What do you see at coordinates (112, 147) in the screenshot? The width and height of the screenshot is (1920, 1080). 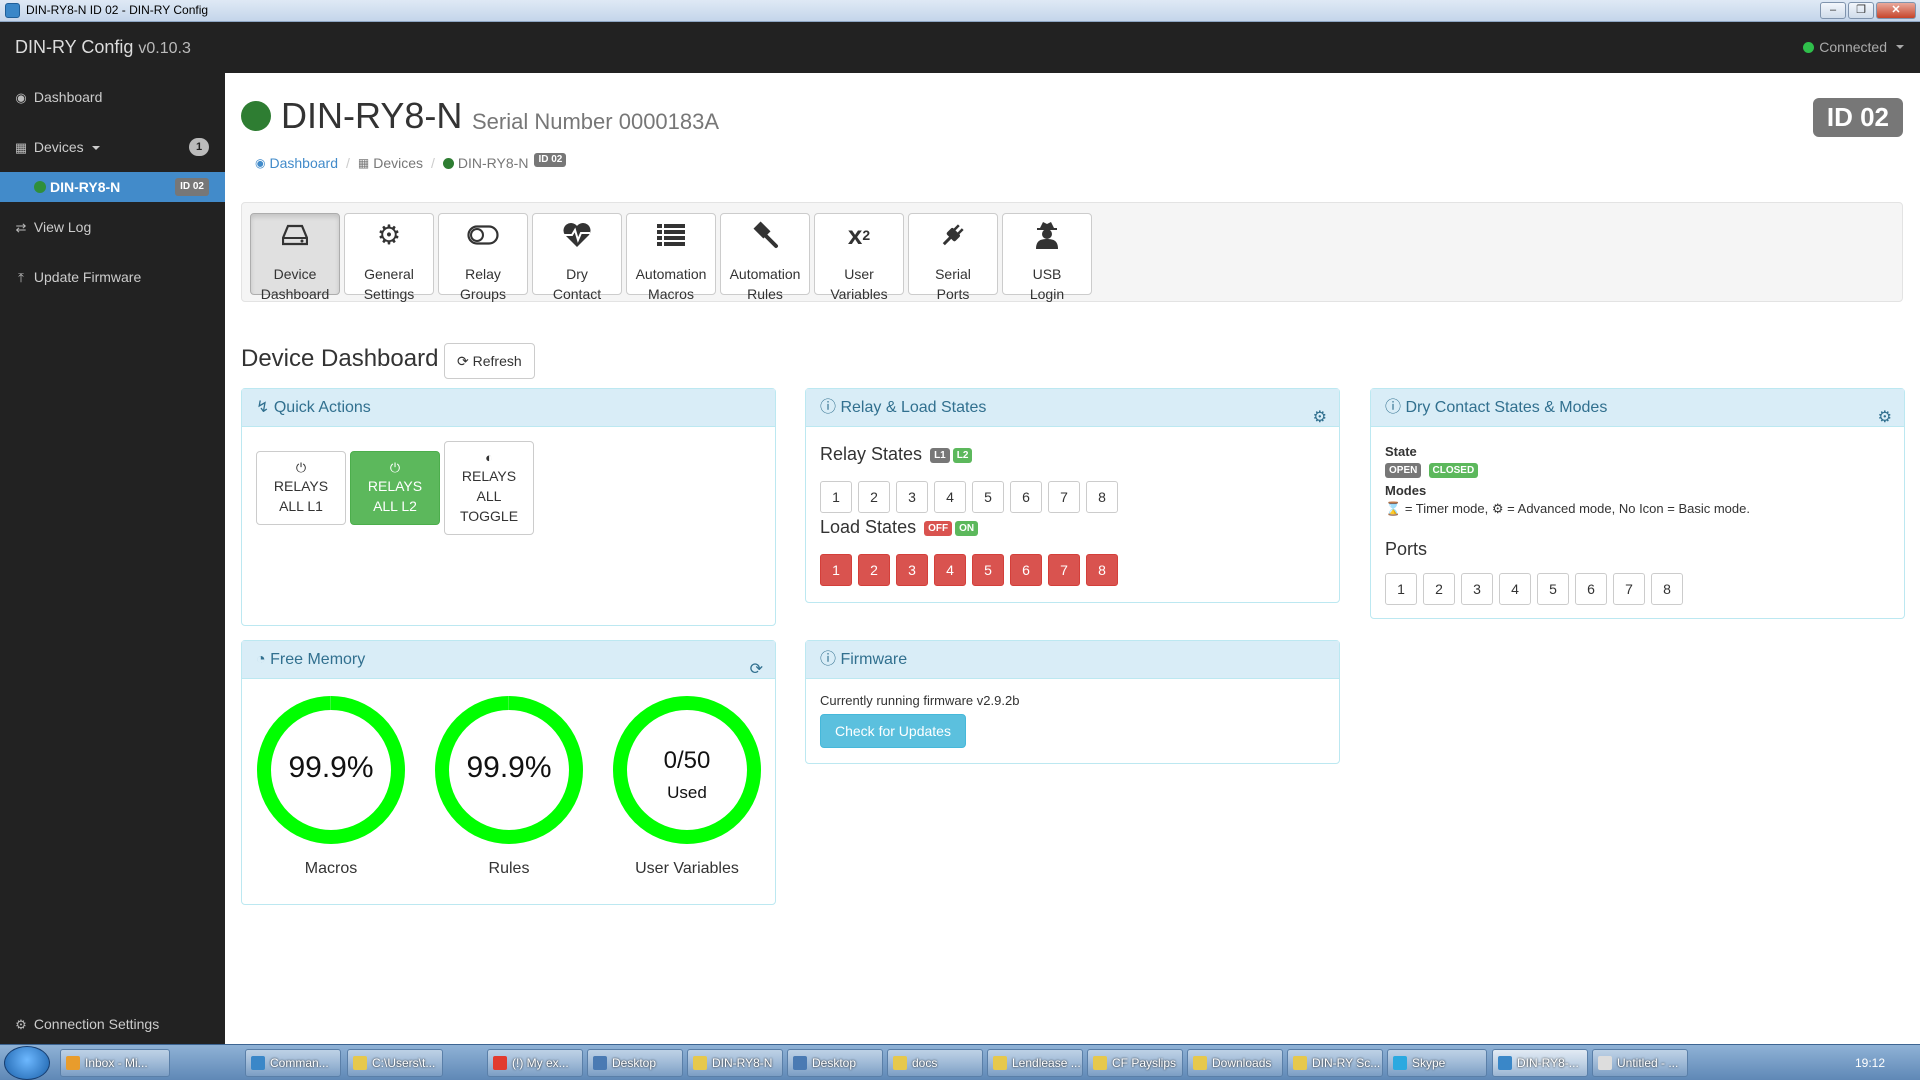 I see `sidebar-item-devices: ▦ Devices 1` at bounding box center [112, 147].